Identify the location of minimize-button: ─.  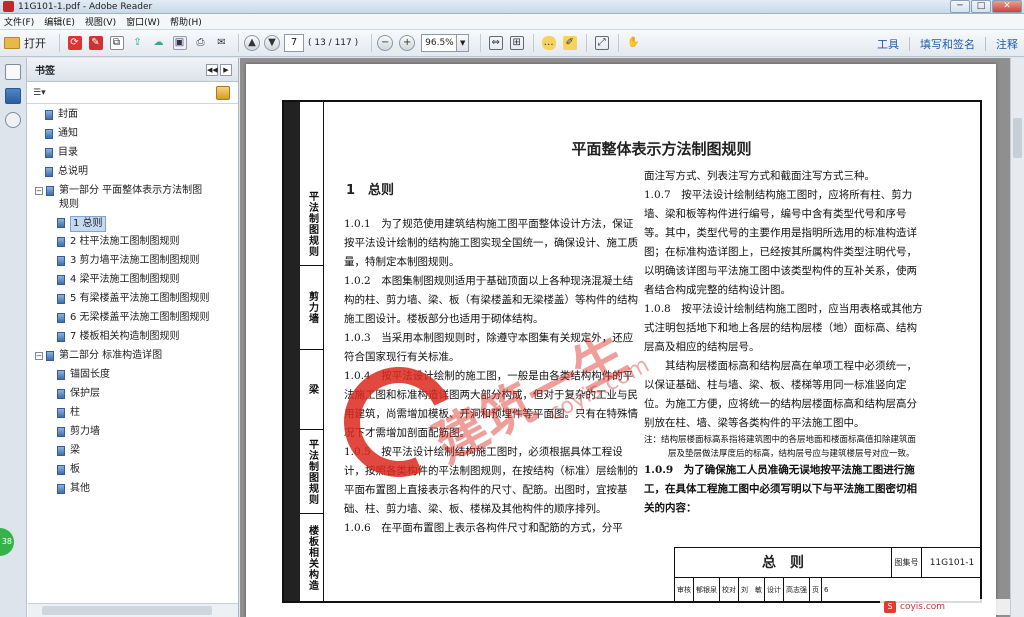
(960, 6).